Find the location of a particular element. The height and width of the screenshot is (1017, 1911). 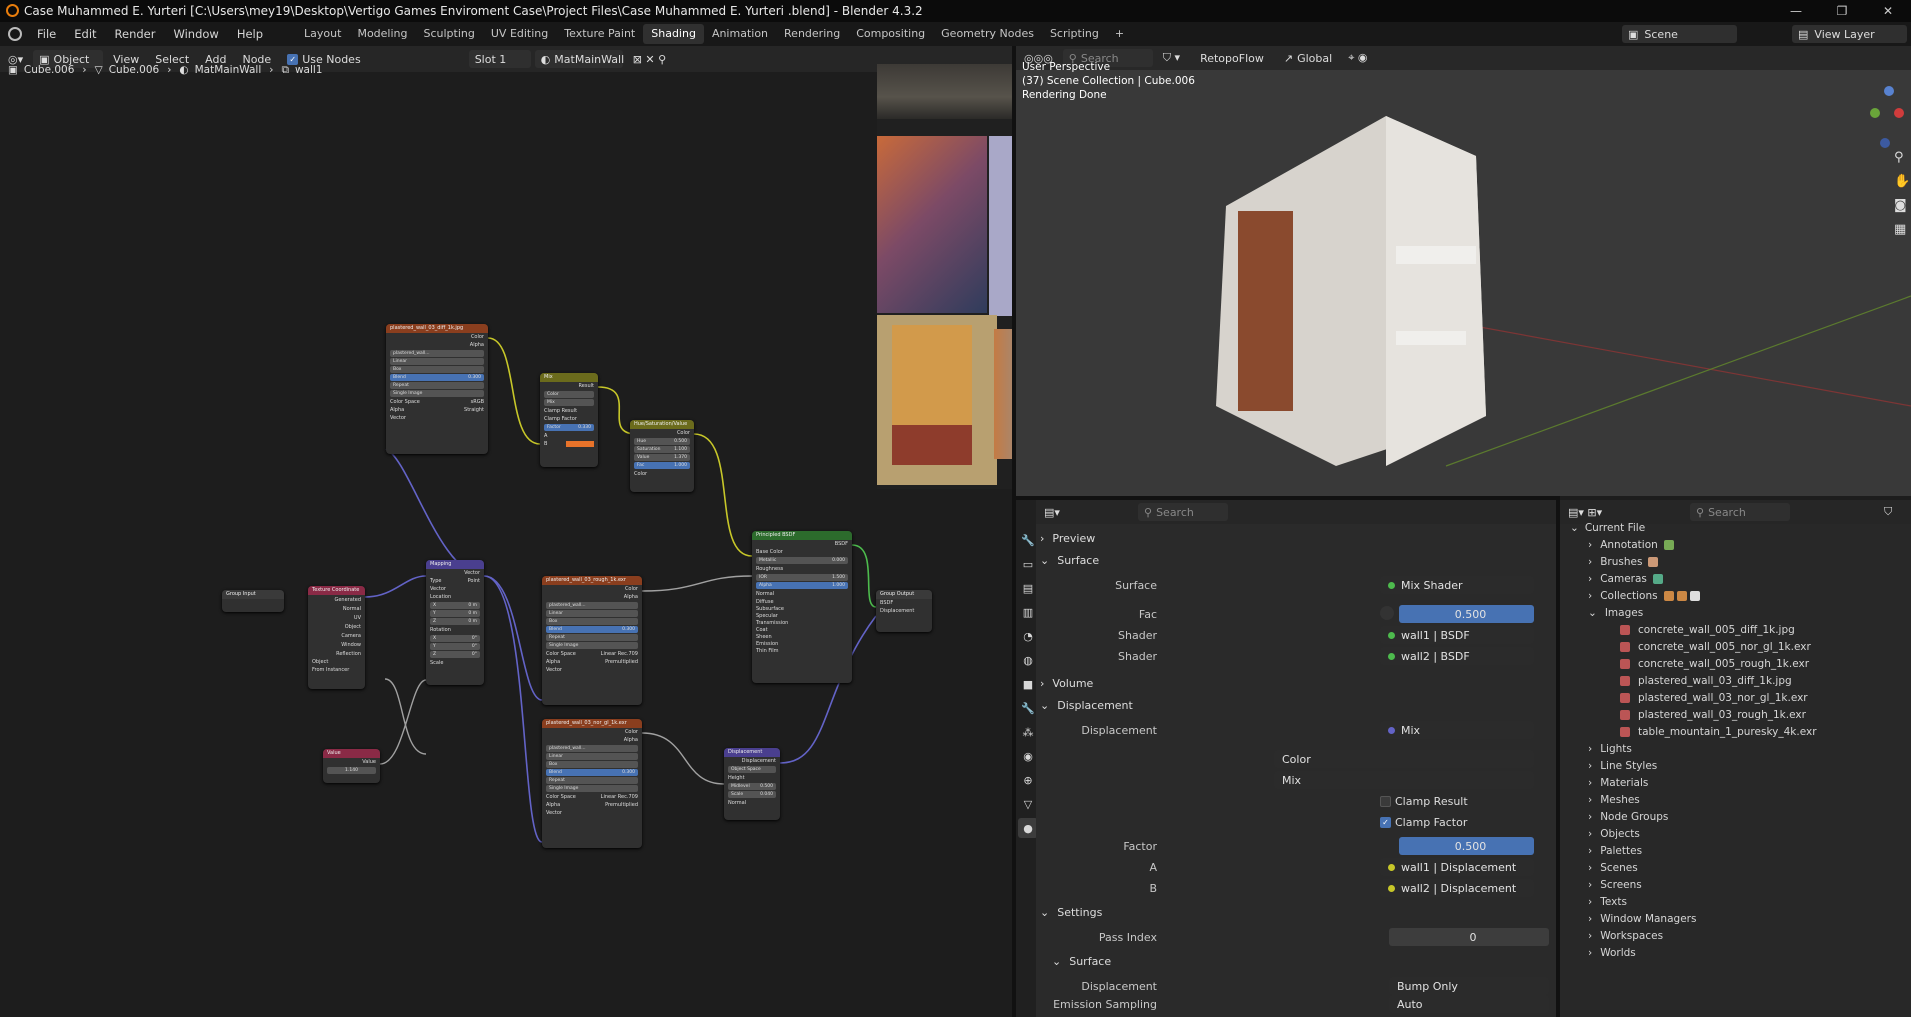

type-dropdown: Type Point is located at coordinates (455, 581).